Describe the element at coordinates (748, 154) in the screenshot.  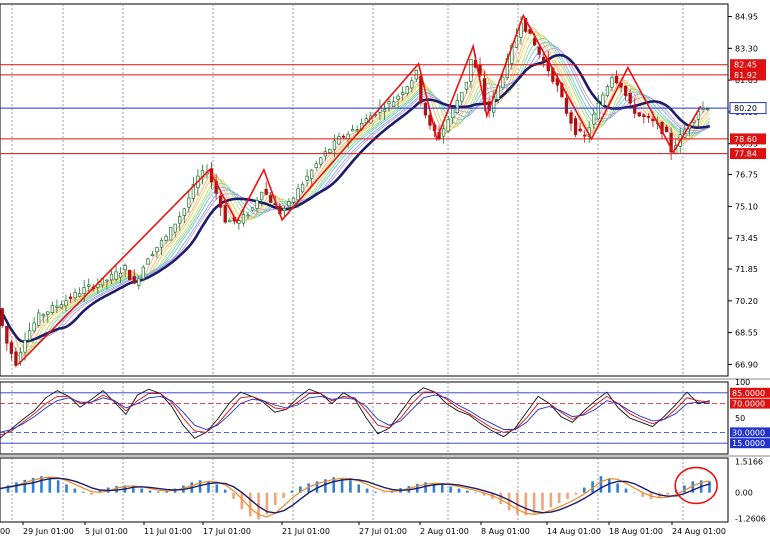
I see `price-level-label: 77.84` at that location.